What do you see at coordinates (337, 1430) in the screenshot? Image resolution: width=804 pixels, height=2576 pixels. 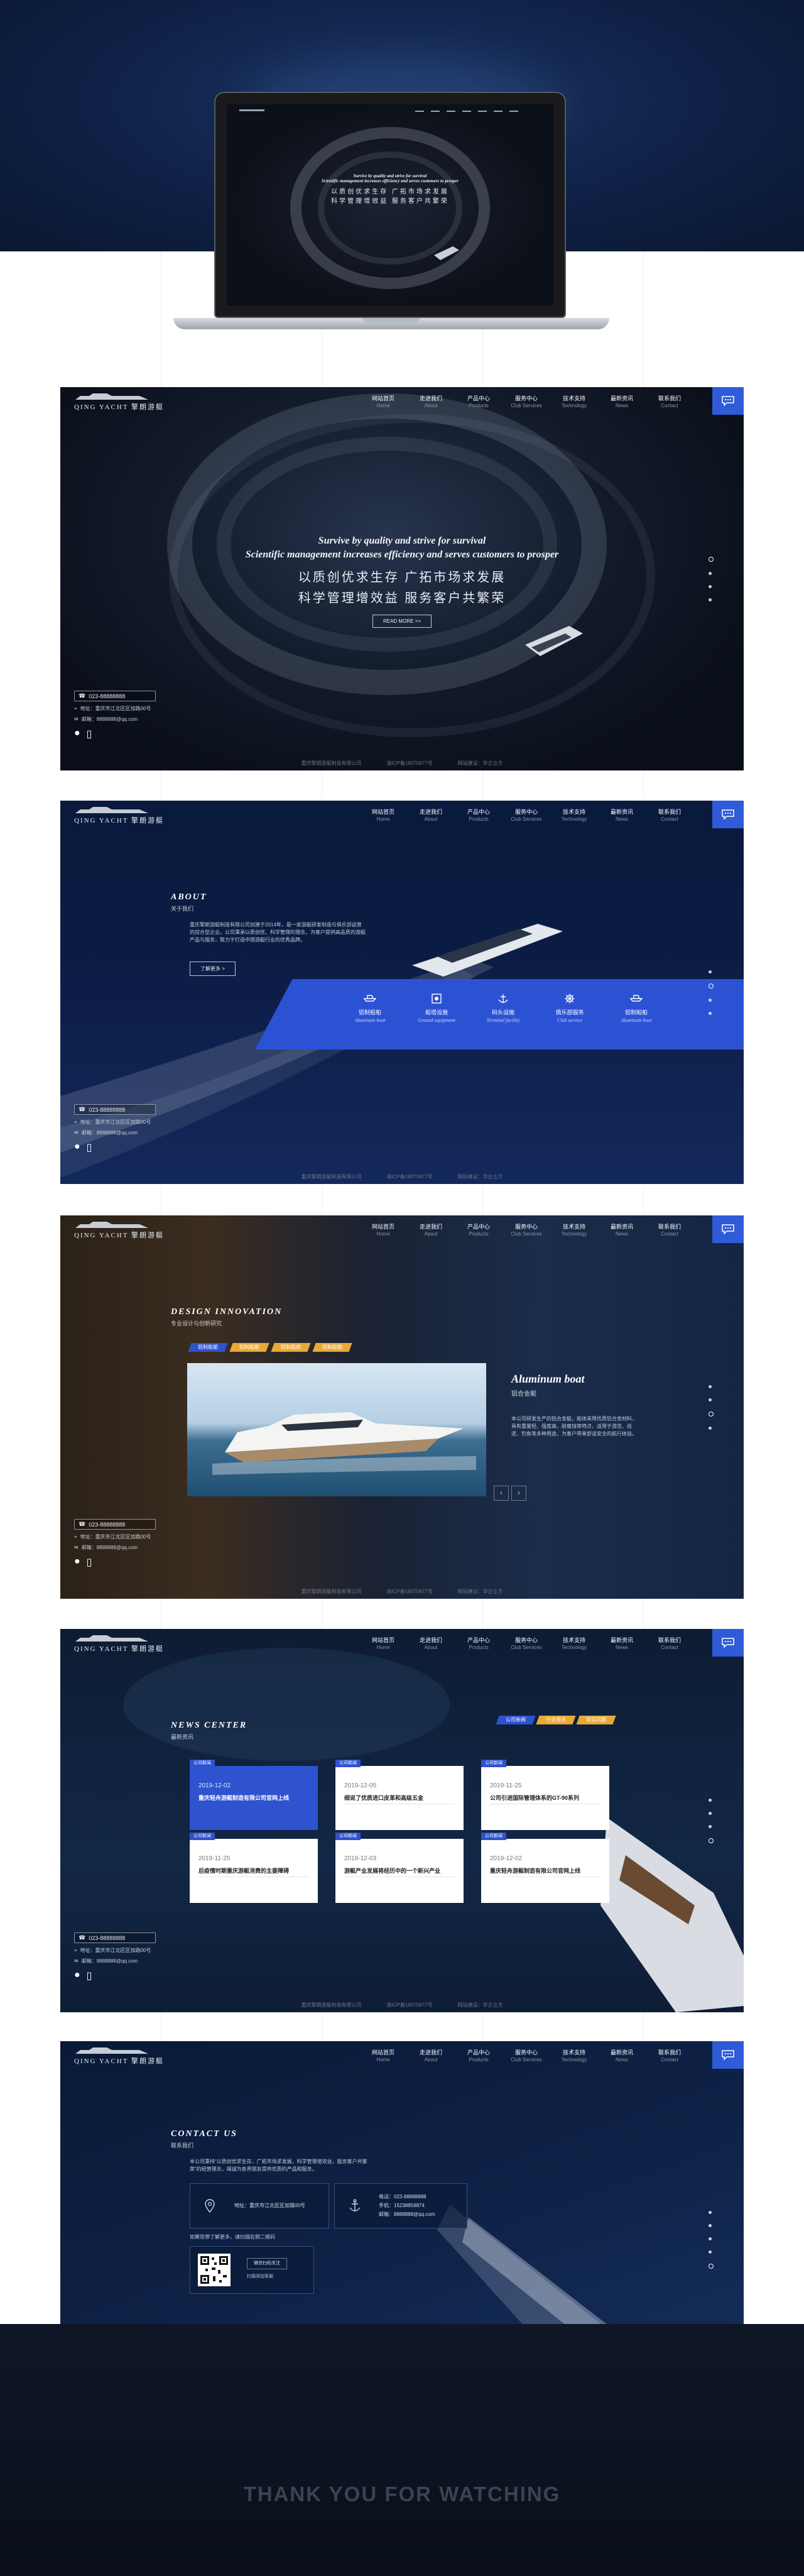 I see `product-image` at bounding box center [337, 1430].